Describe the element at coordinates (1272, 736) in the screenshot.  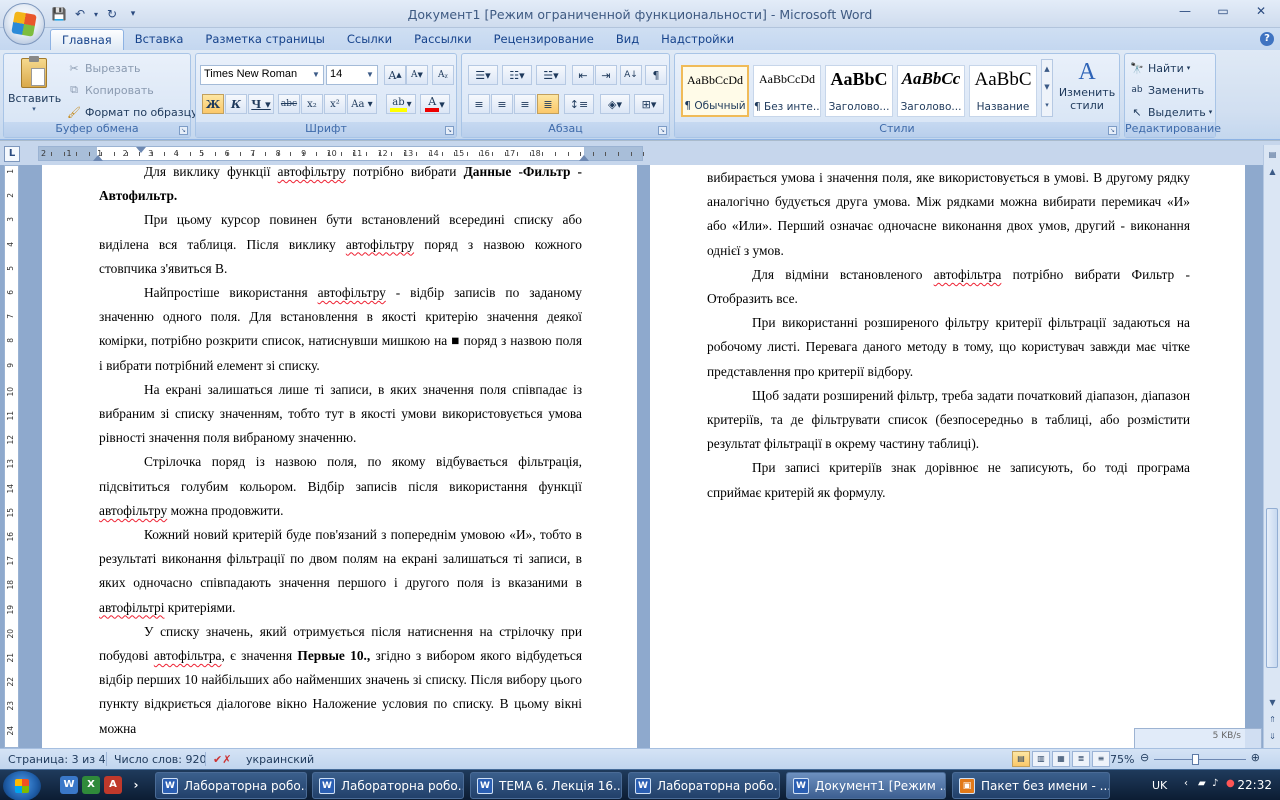
I see `next-page-icon: ⇓` at that location.